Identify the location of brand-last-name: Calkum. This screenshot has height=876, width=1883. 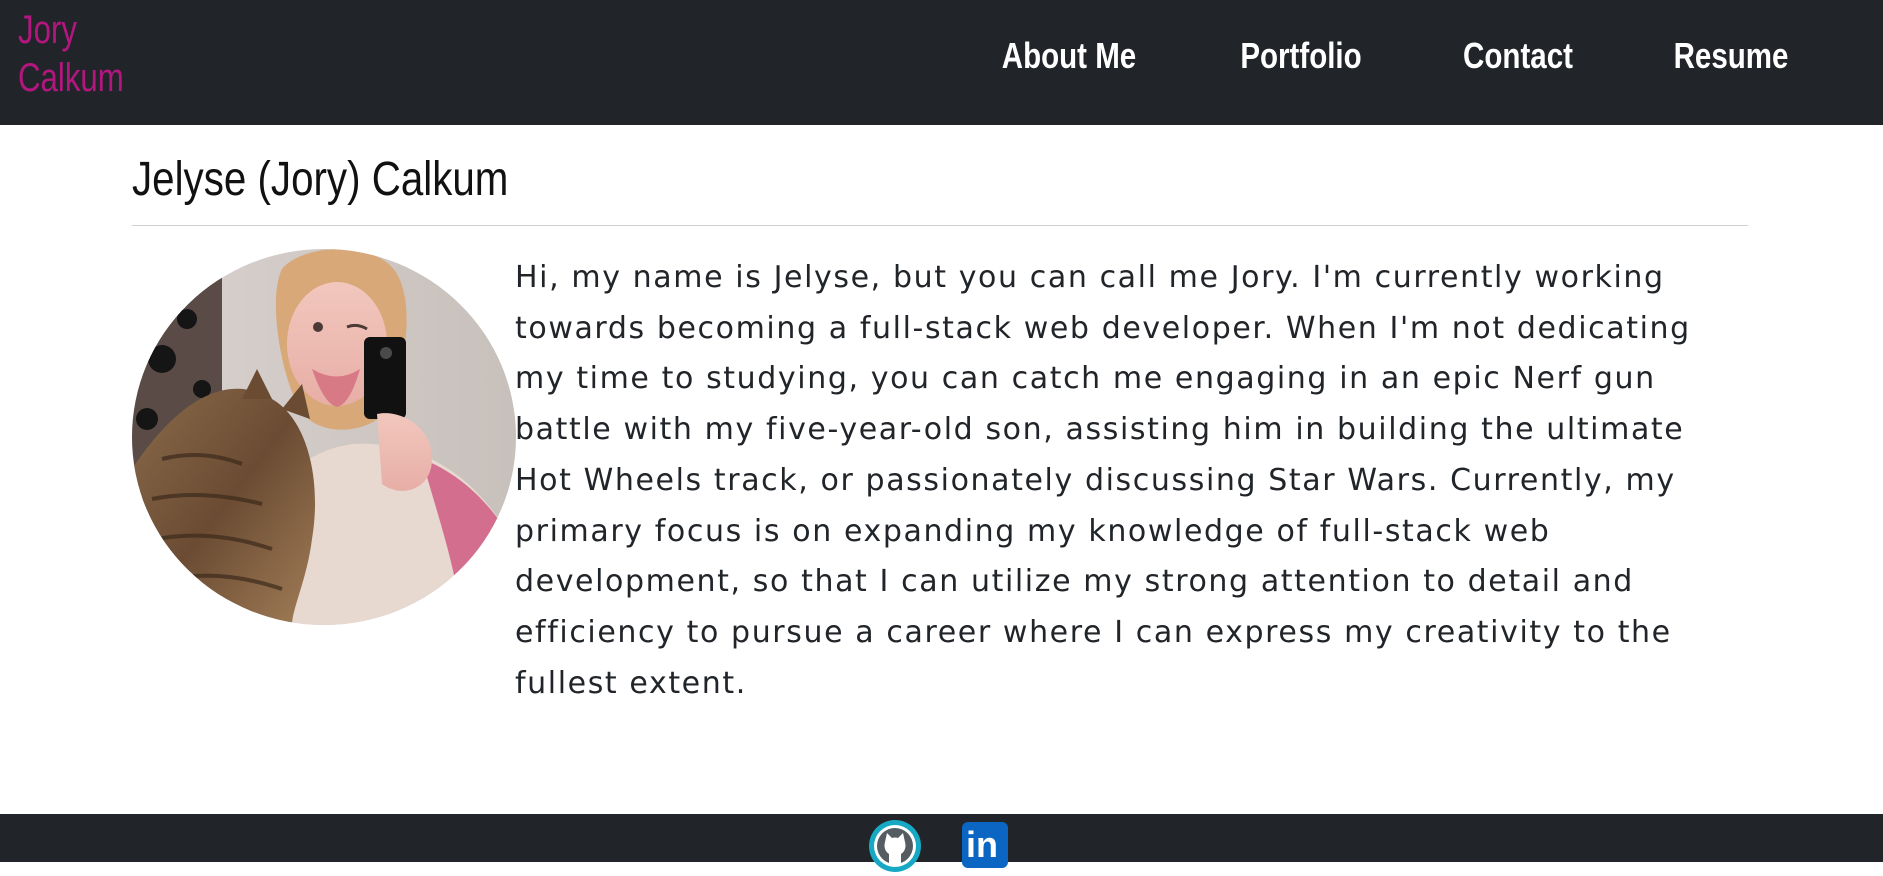
(71, 78).